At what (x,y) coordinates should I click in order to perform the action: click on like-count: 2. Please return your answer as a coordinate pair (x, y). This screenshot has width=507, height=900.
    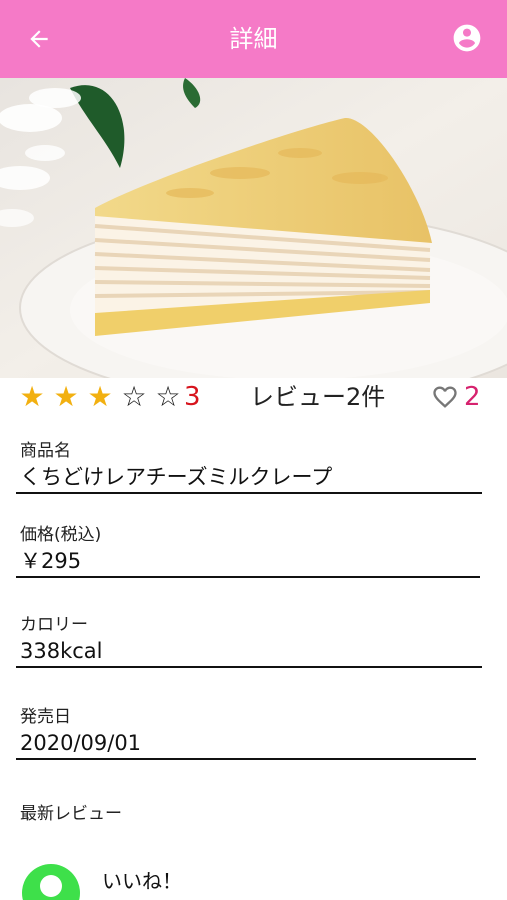
    Looking at the image, I should click on (472, 397).